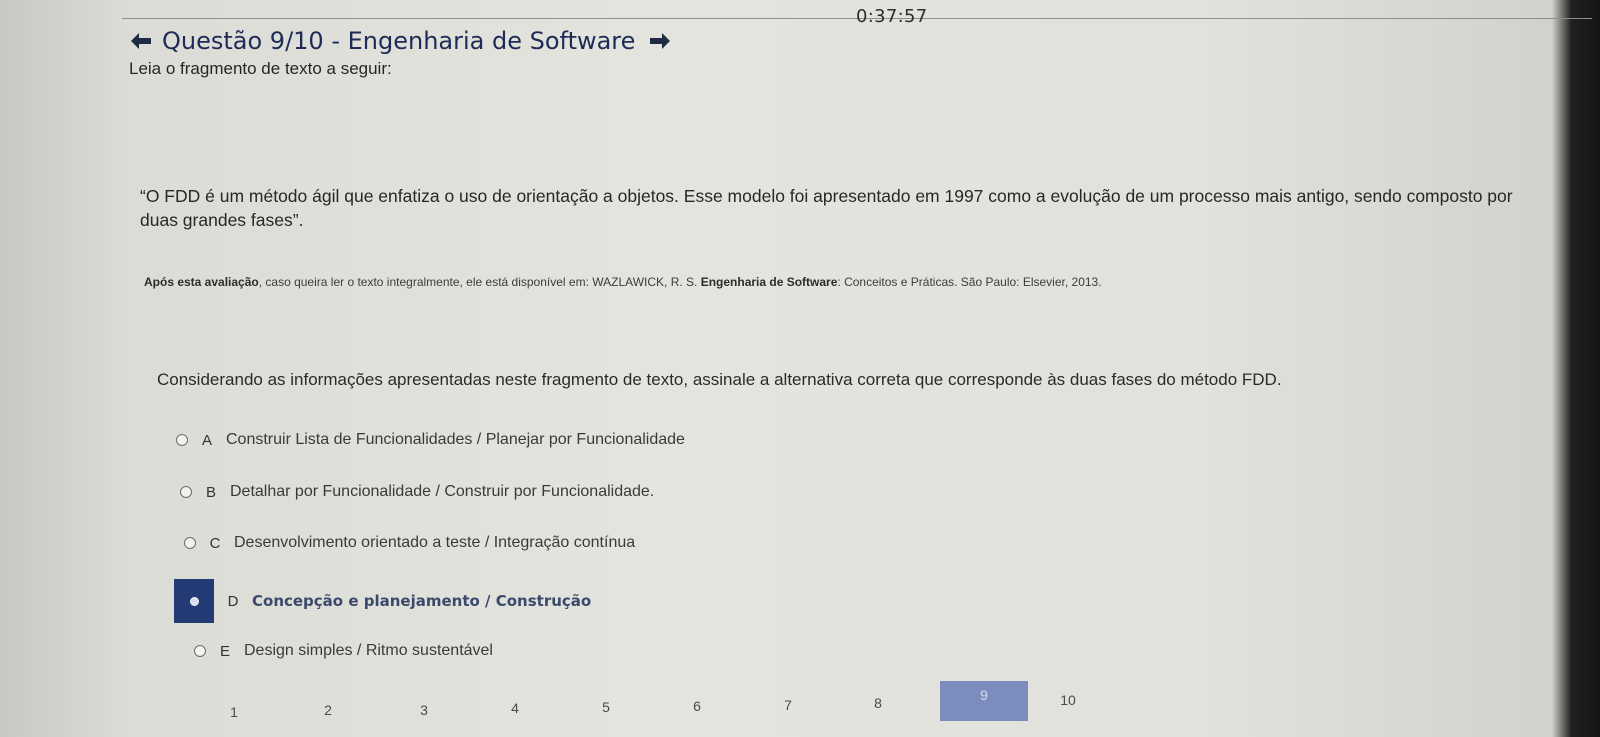  What do you see at coordinates (660, 41) in the screenshot?
I see `arrow-right-icon` at bounding box center [660, 41].